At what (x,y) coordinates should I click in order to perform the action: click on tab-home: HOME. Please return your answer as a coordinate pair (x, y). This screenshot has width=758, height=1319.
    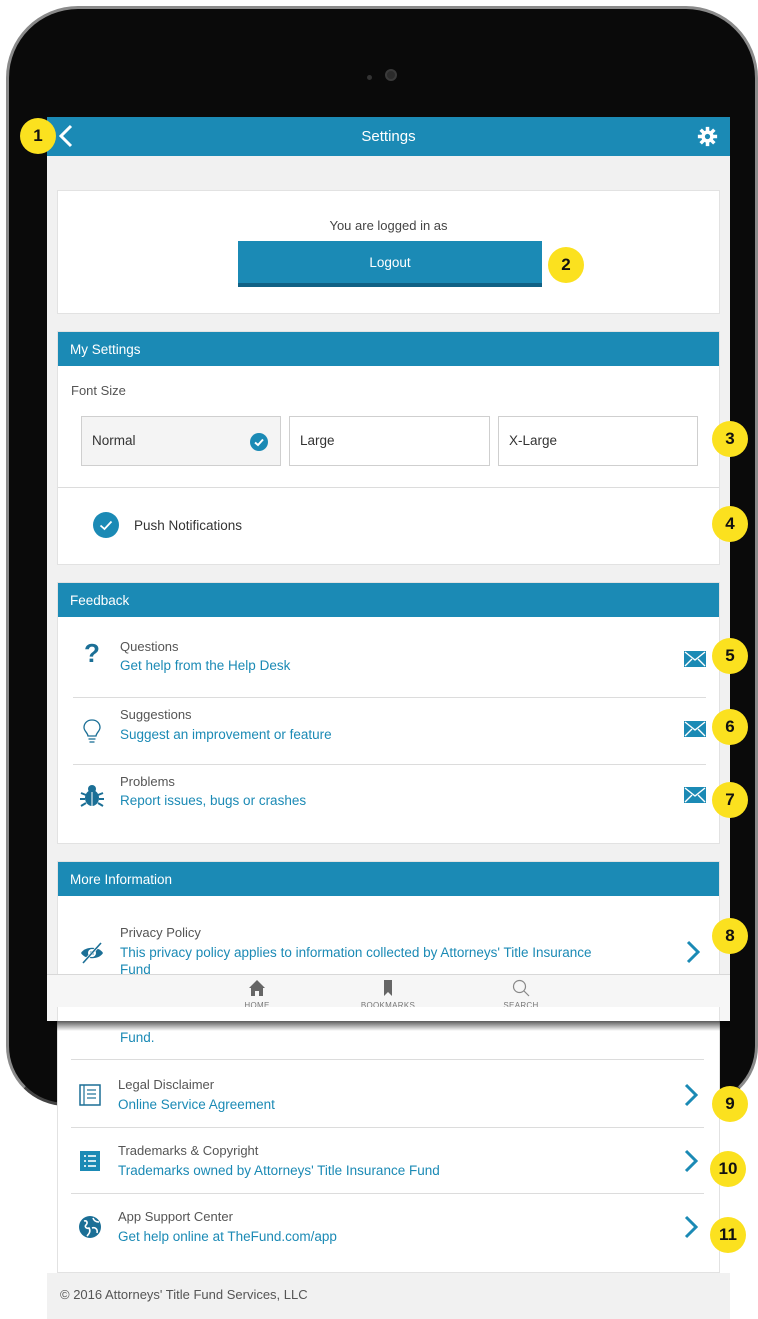
    Looking at the image, I should click on (257, 994).